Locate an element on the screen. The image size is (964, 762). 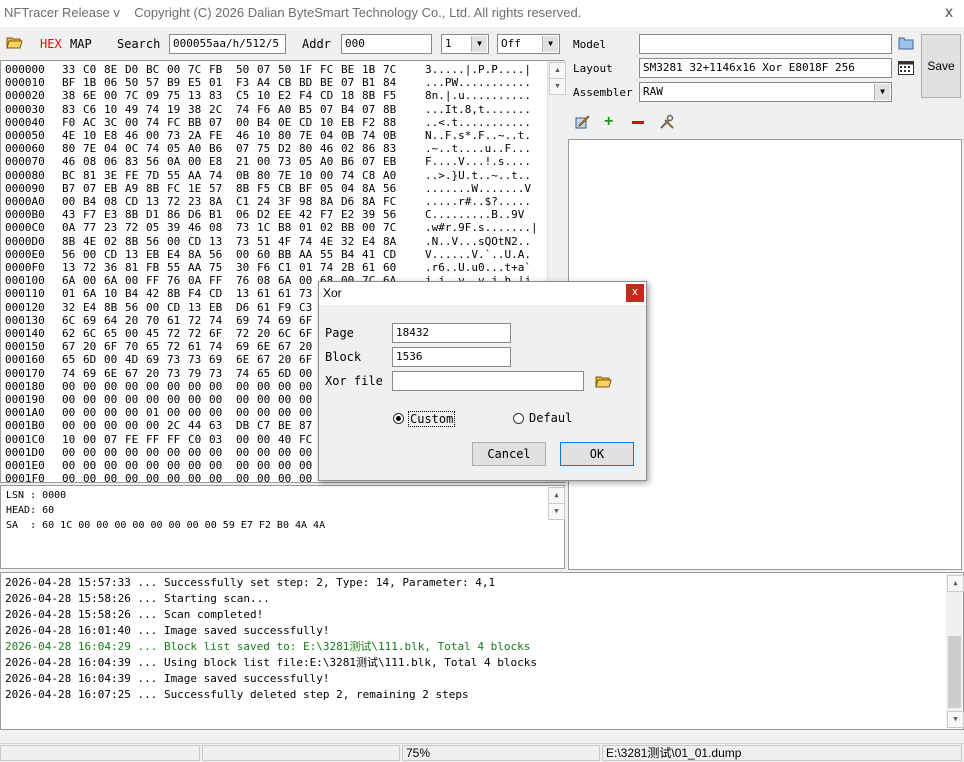
hex-byte: 0B is located at coordinates (347, 135).